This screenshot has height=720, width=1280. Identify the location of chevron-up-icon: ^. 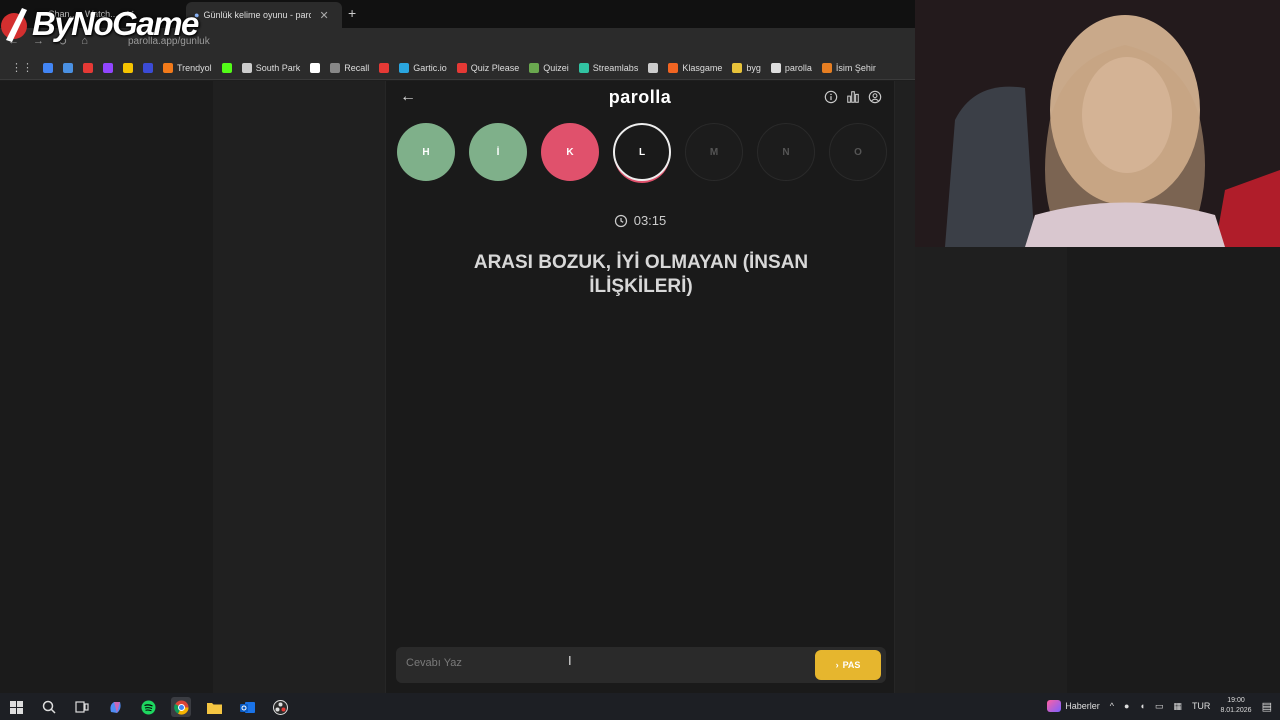
(1112, 706).